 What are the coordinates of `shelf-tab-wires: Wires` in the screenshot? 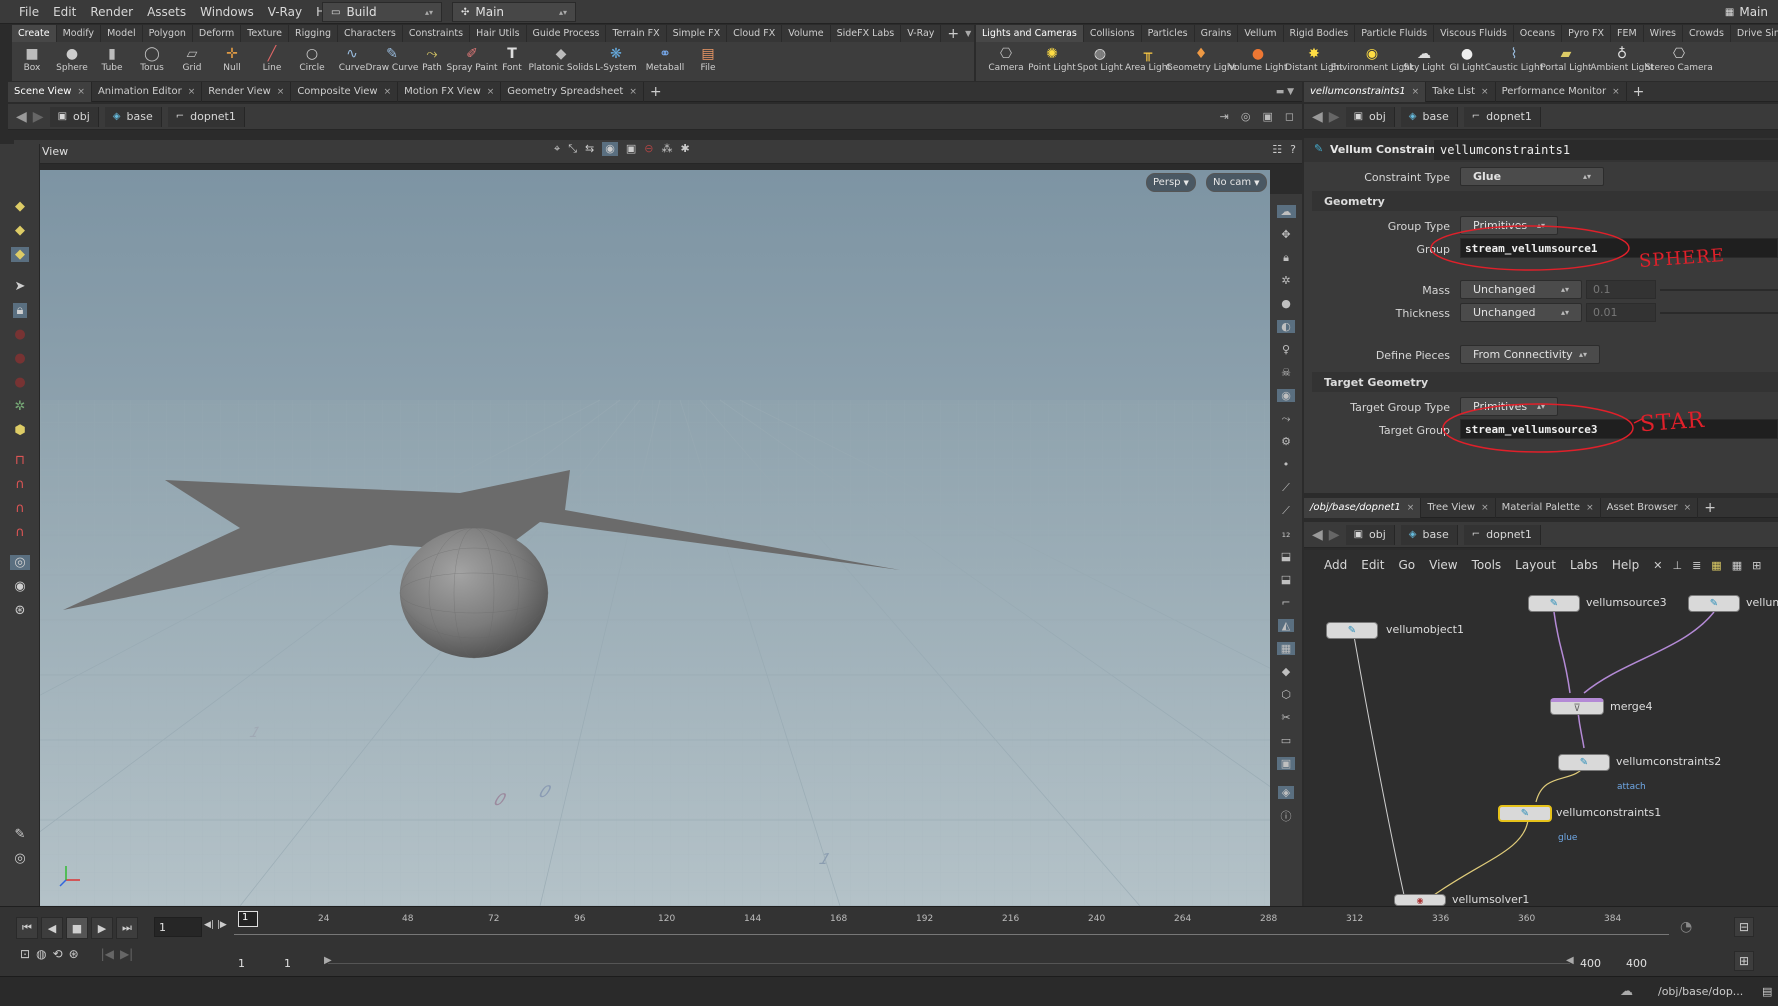 It's located at (1663, 33).